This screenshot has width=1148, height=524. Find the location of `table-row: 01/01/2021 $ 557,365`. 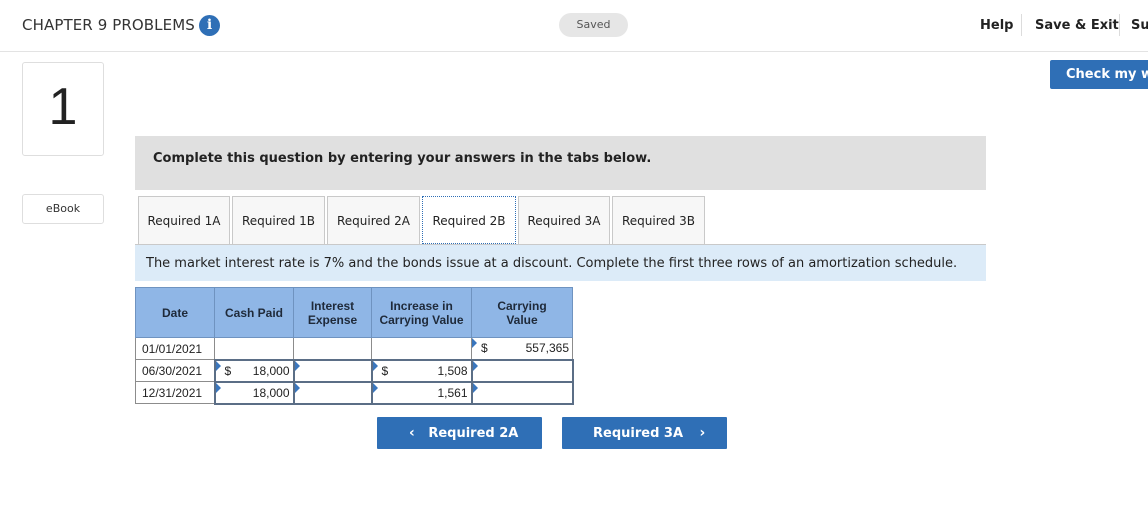

table-row: 01/01/2021 $ 557,365 is located at coordinates (354, 348).